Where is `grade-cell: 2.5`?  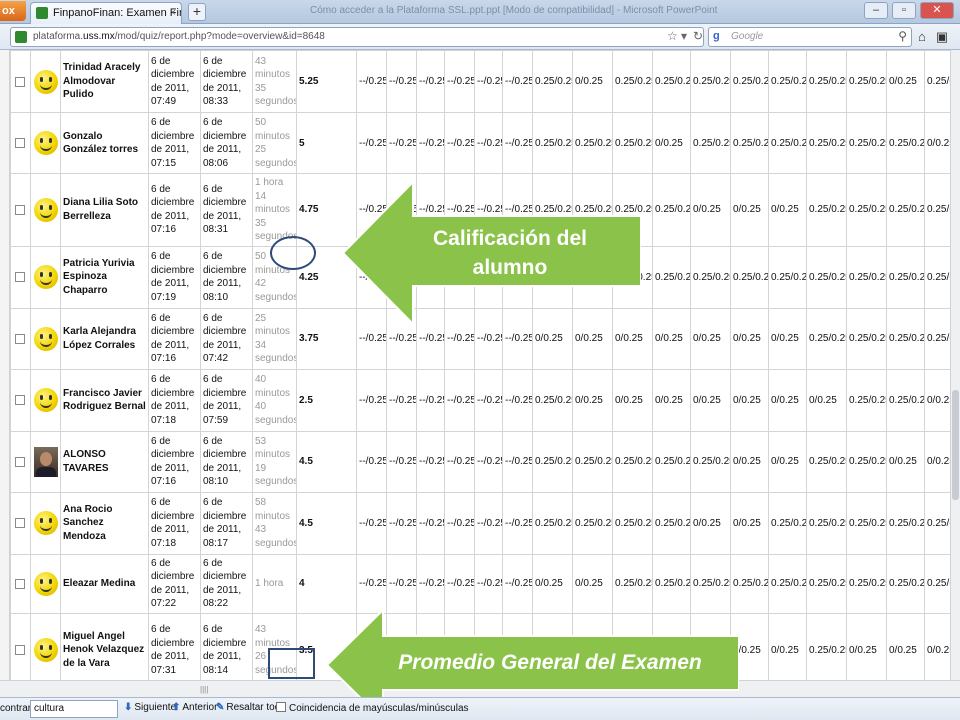 grade-cell: 2.5 is located at coordinates (326, 400).